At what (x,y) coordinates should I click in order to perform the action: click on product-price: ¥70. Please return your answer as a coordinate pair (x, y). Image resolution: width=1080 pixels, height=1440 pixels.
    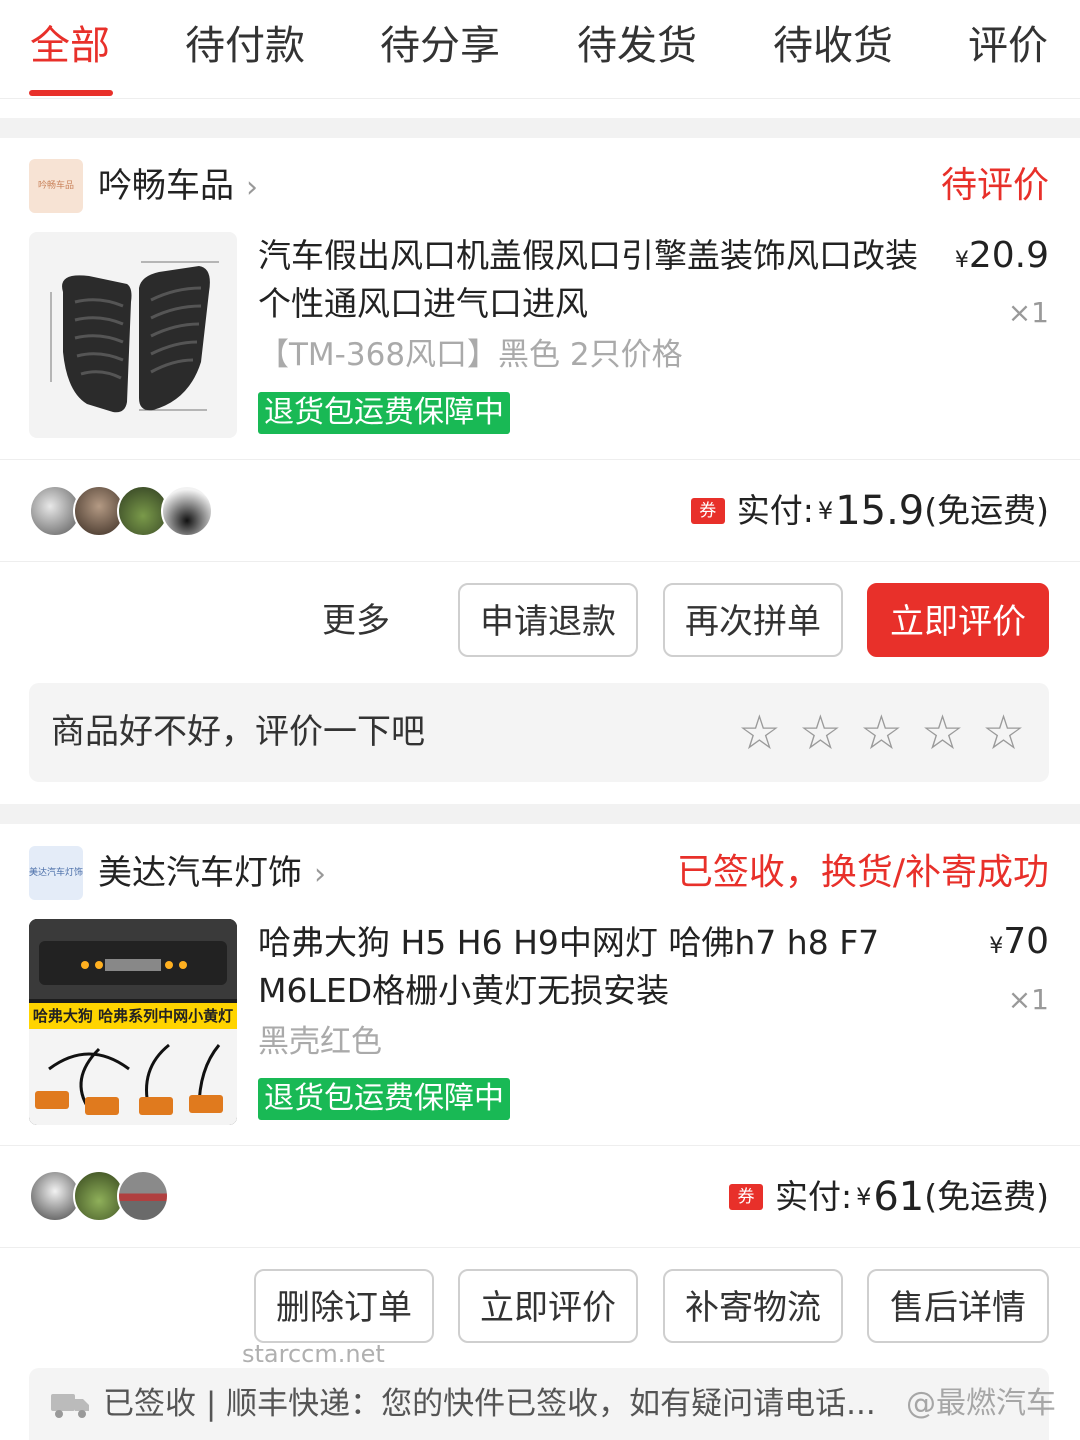
    Looking at the image, I should click on (1019, 944).